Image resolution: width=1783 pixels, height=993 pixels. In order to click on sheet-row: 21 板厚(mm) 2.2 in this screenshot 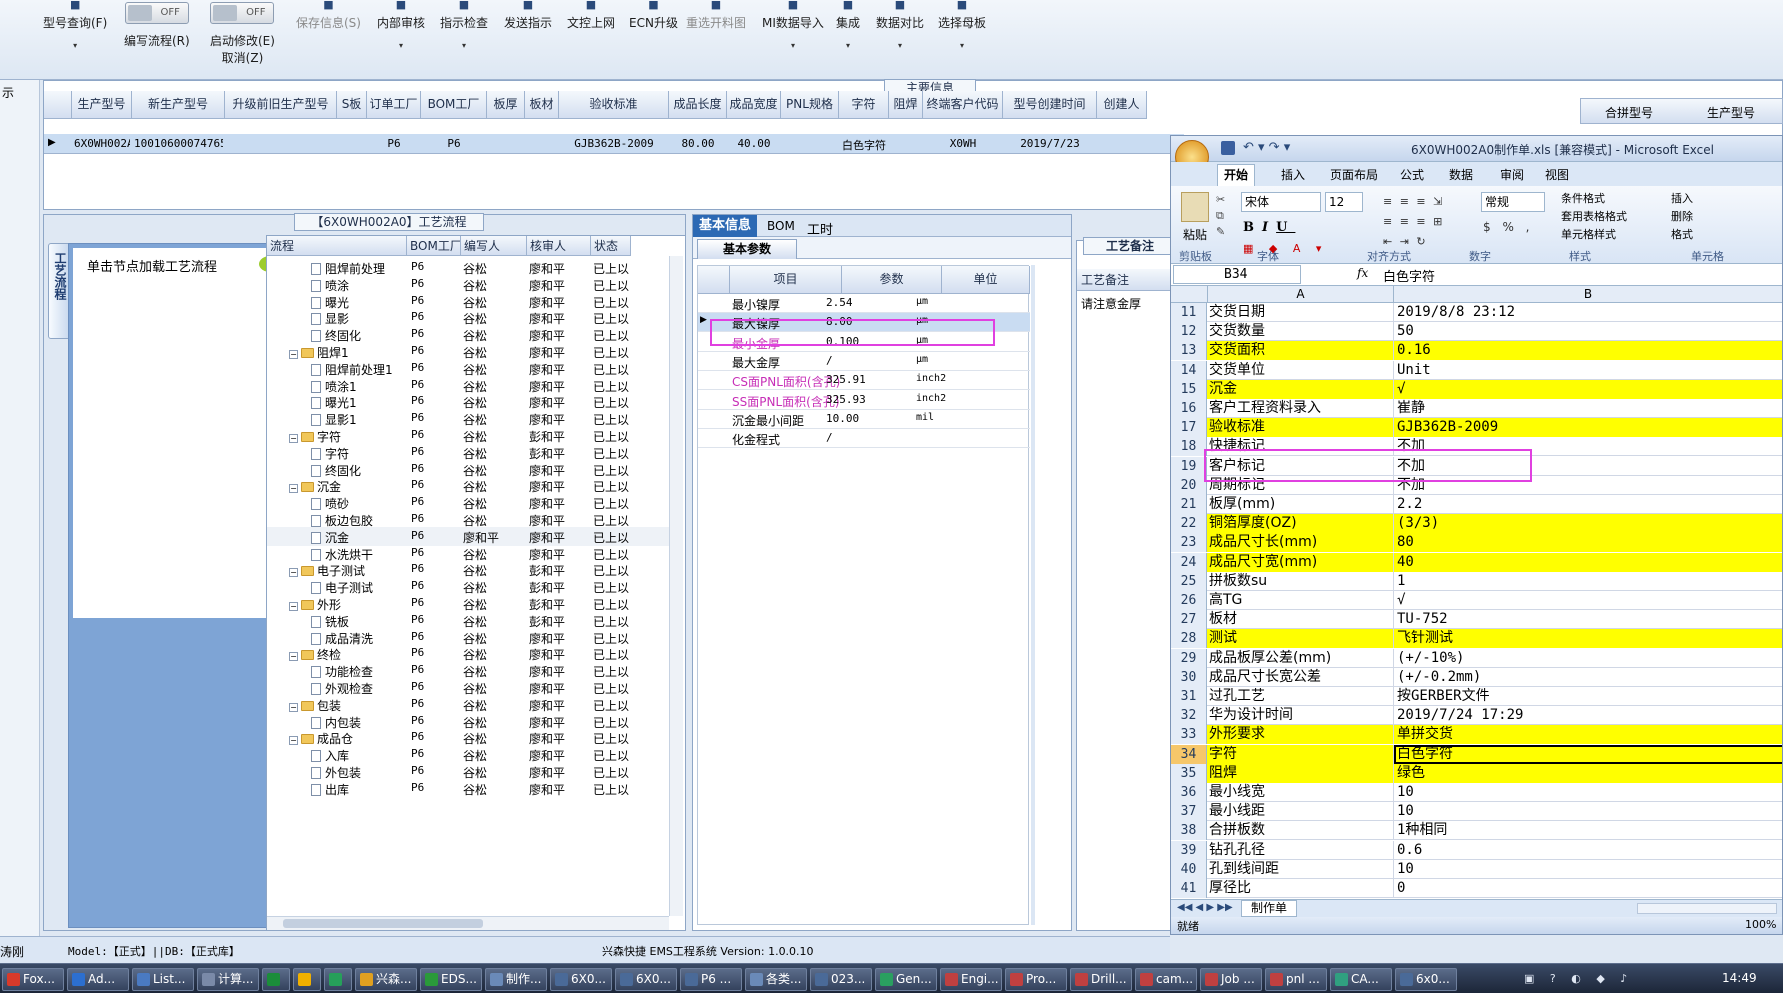, I will do `click(1476, 504)`.